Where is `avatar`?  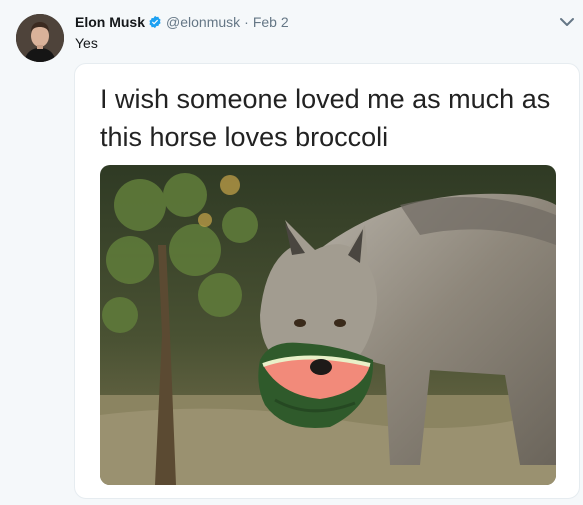
avatar is located at coordinates (40, 38).